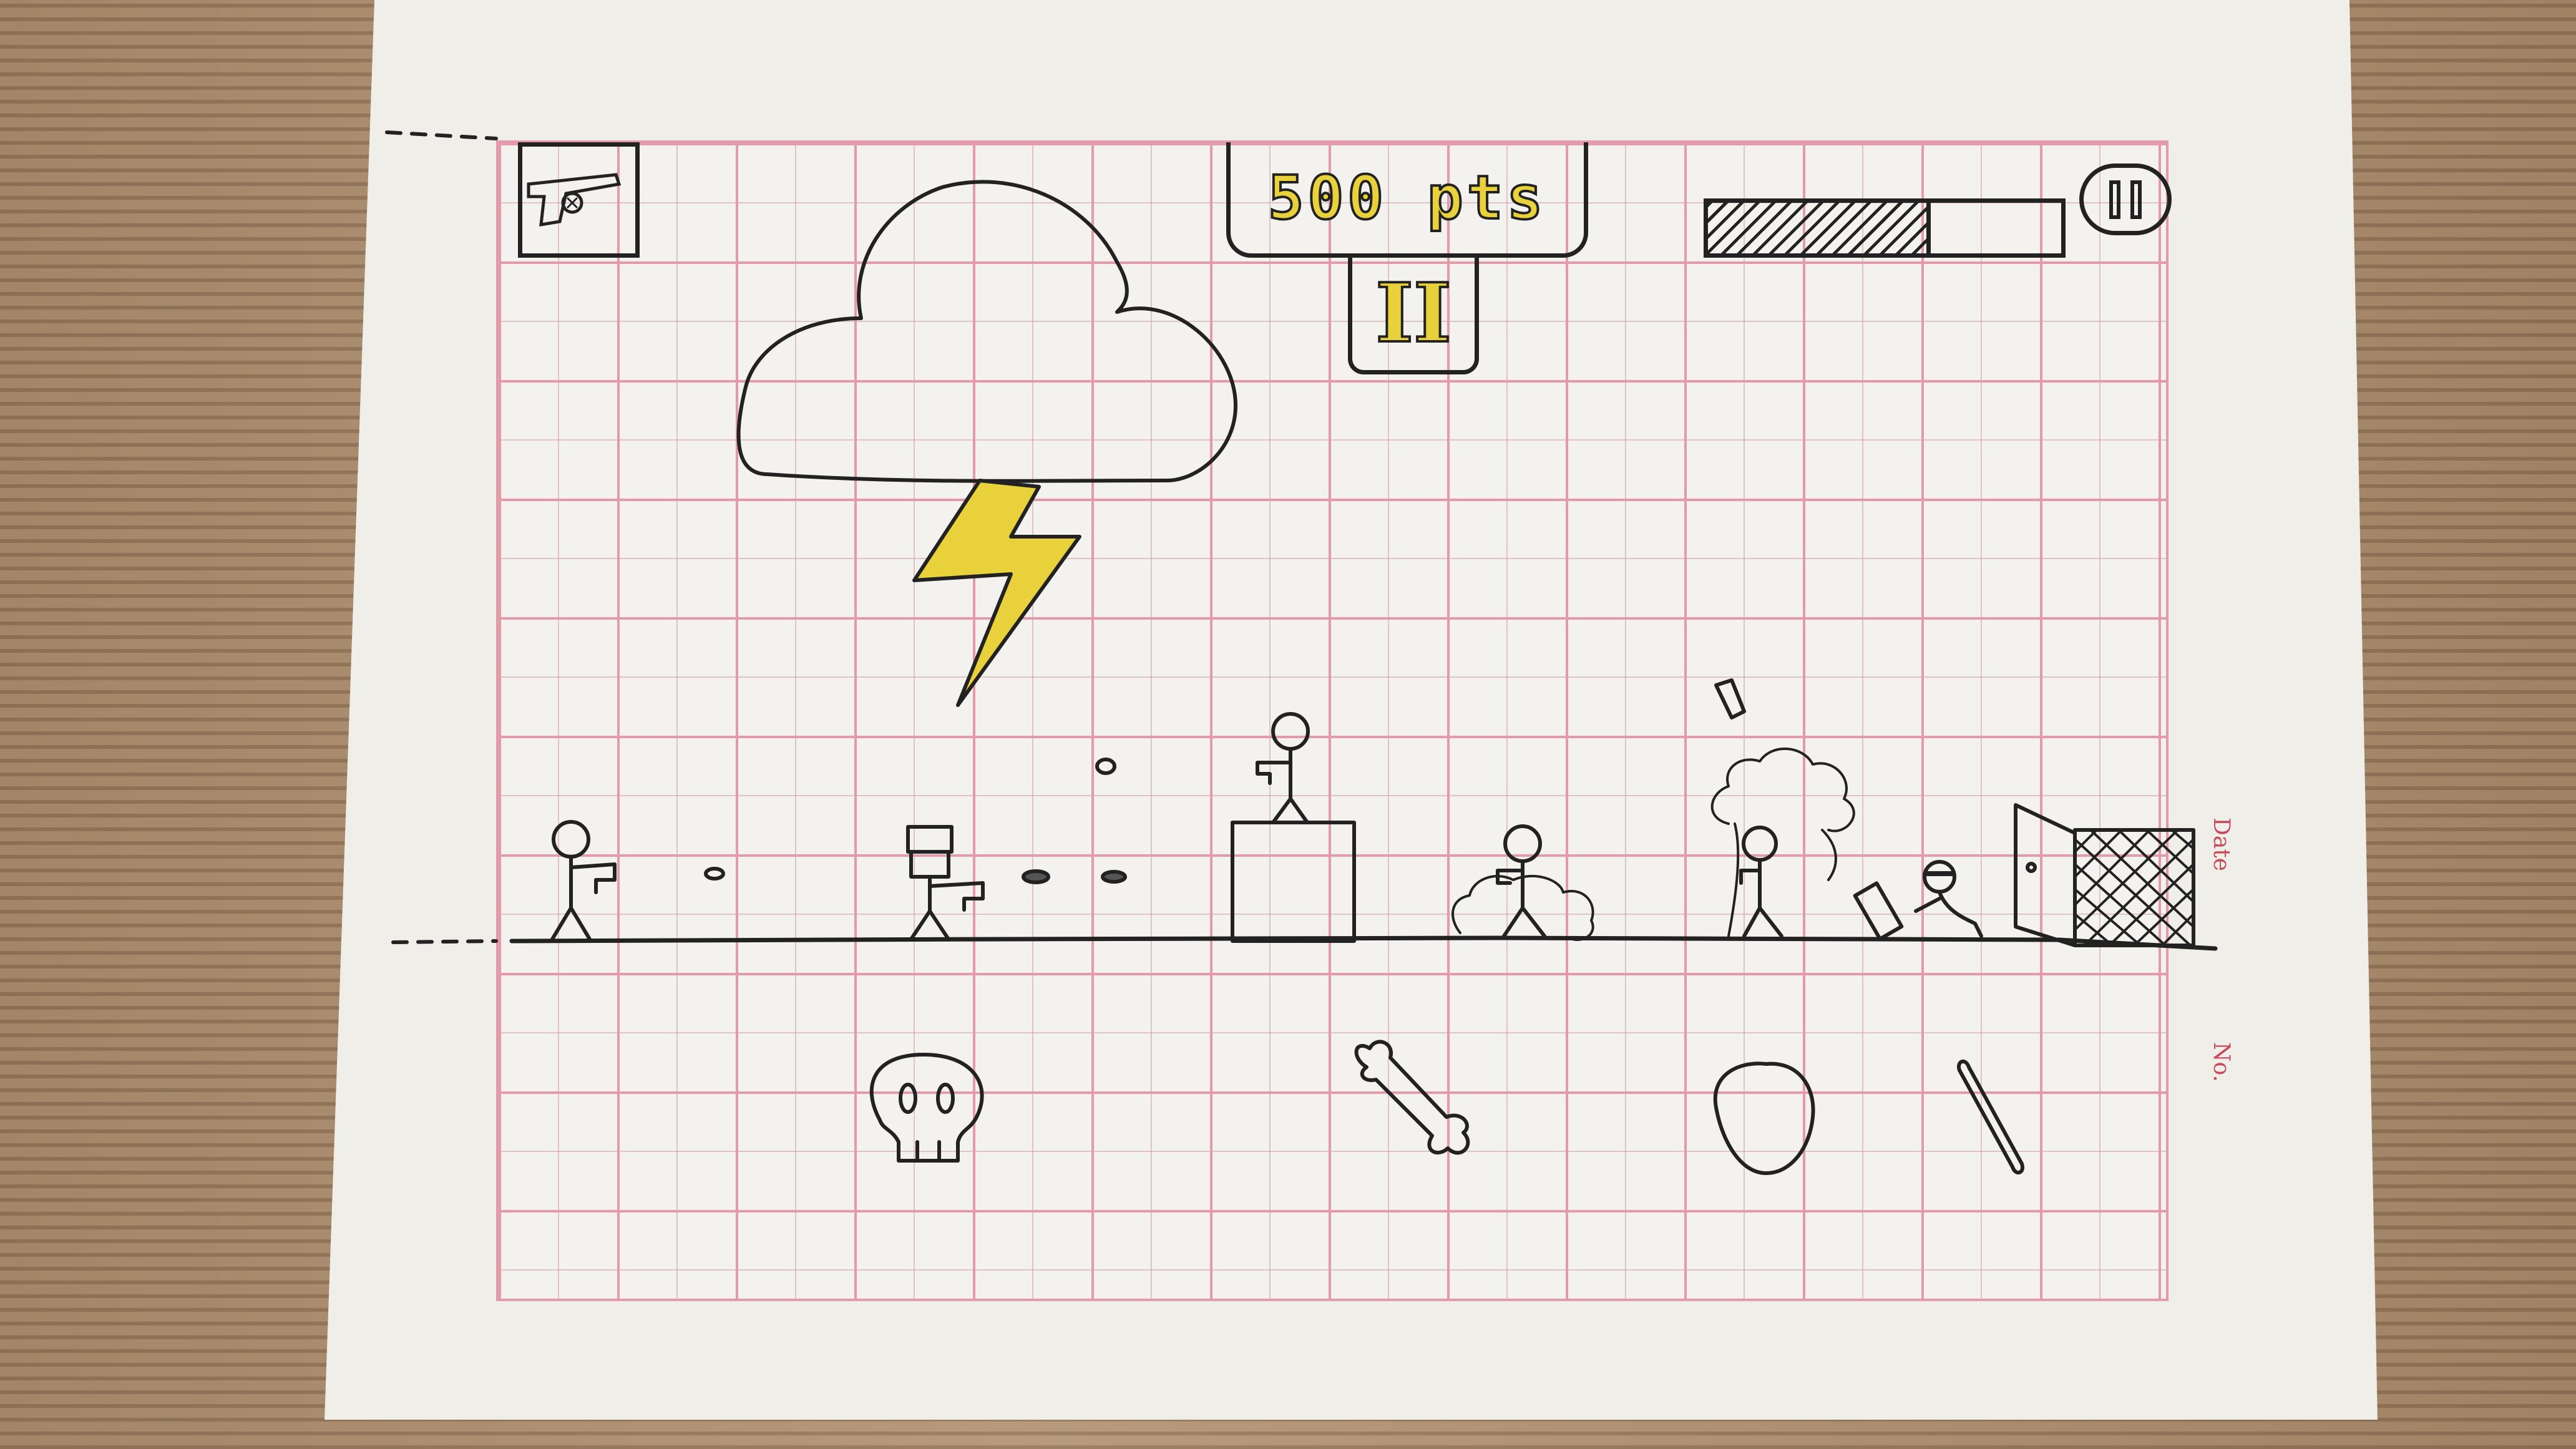 The height and width of the screenshot is (1449, 2576). I want to click on level-indicator: II, so click(1413, 315).